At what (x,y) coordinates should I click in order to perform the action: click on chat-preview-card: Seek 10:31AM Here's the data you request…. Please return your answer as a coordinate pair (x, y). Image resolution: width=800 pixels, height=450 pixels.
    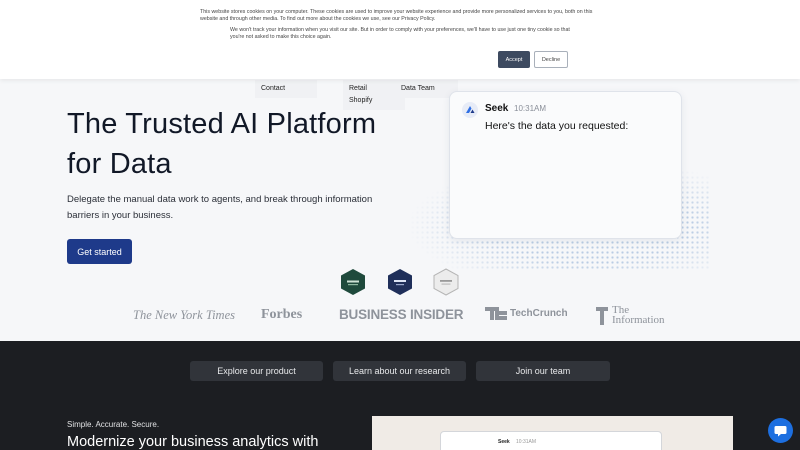
    Looking at the image, I should click on (565, 165).